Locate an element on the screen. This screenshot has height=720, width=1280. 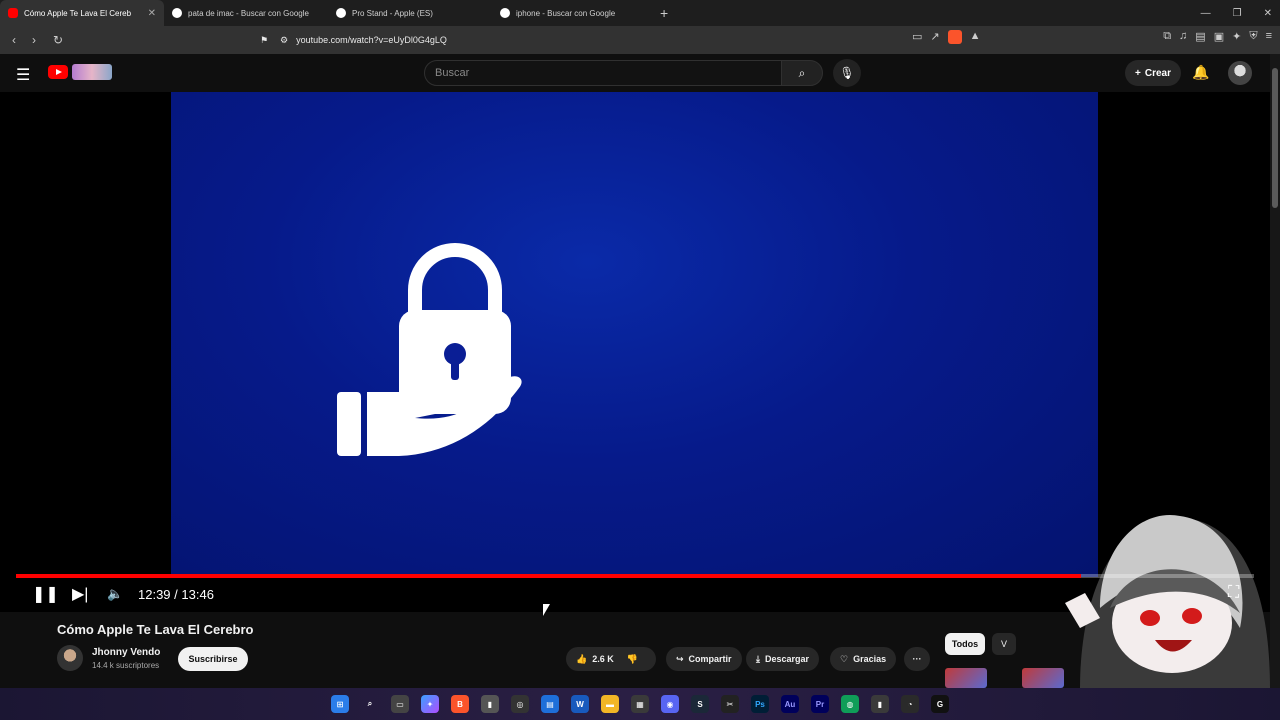
create-button: + Crear is located at coordinates (1153, 73).